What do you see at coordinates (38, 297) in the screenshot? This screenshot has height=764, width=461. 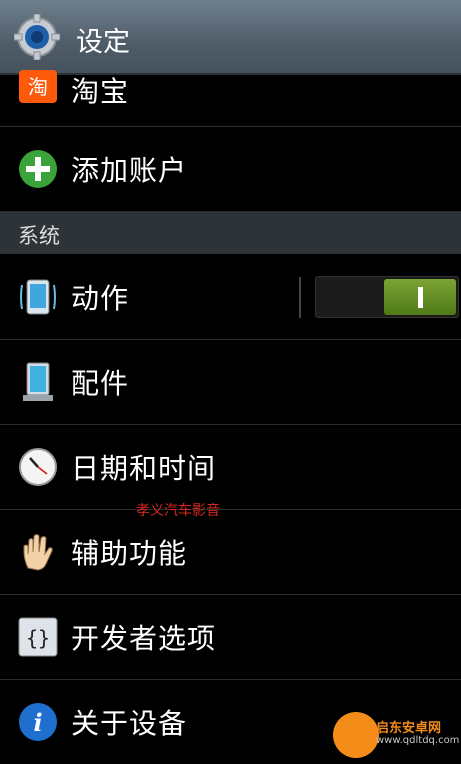 I see `motion-phone-icon` at bounding box center [38, 297].